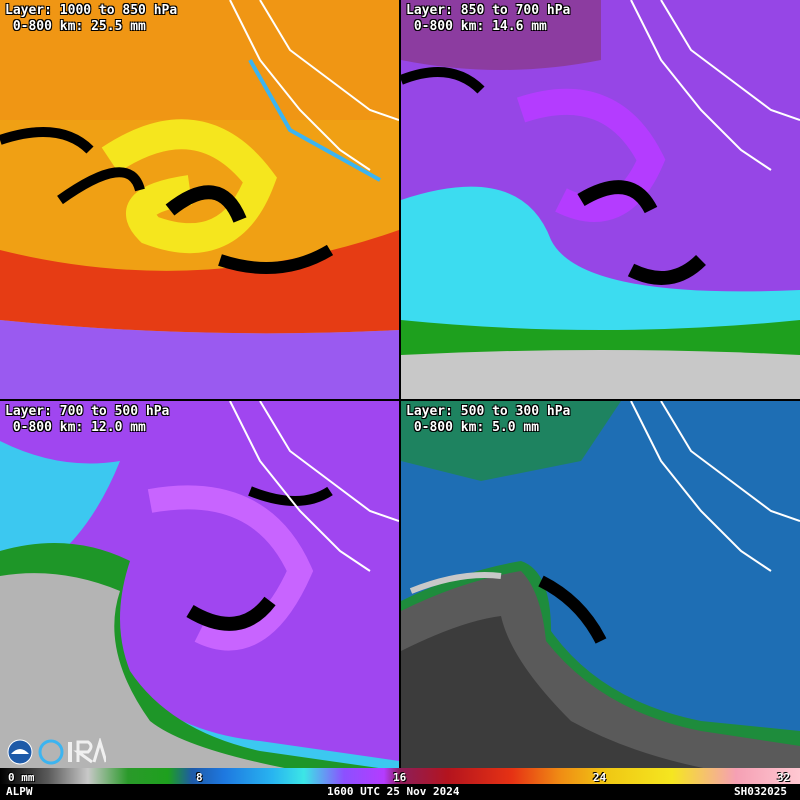 This screenshot has width=800, height=800. I want to click on layer-label: Layer: 1000 to 850 hPa, so click(91, 10).